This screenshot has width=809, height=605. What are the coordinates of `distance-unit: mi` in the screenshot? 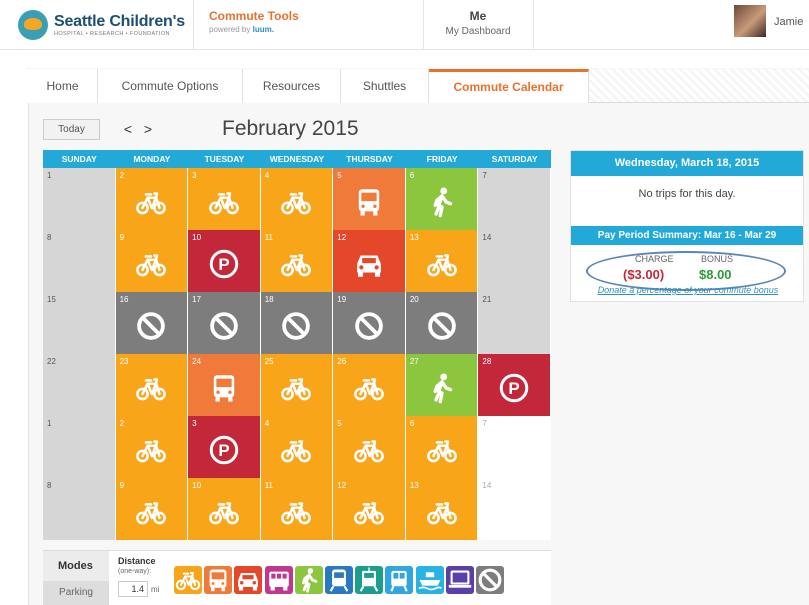 It's located at (155, 589).